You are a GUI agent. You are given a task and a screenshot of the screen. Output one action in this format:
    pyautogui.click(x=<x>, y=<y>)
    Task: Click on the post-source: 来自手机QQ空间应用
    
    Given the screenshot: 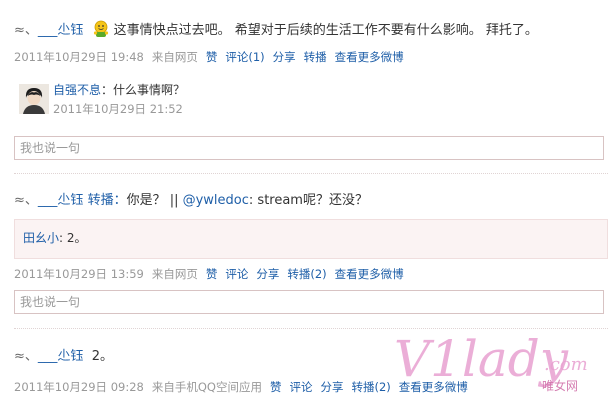 What is the action you would take?
    pyautogui.click(x=206, y=387)
    